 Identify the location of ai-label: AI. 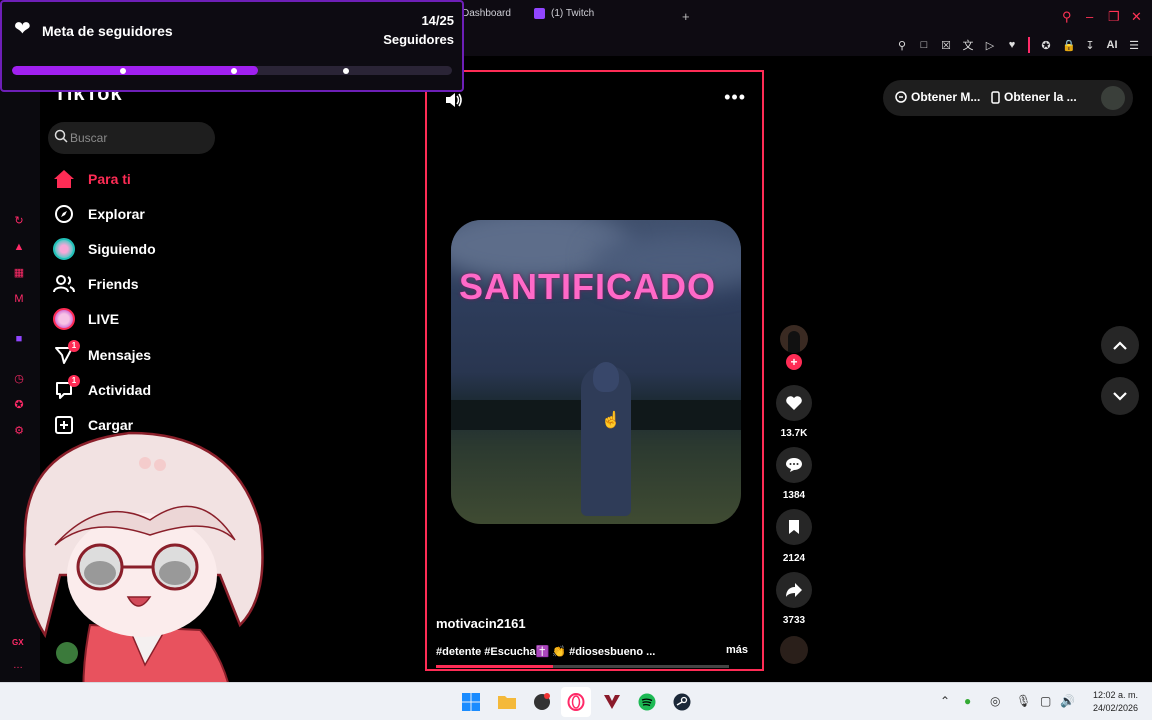
(1112, 45).